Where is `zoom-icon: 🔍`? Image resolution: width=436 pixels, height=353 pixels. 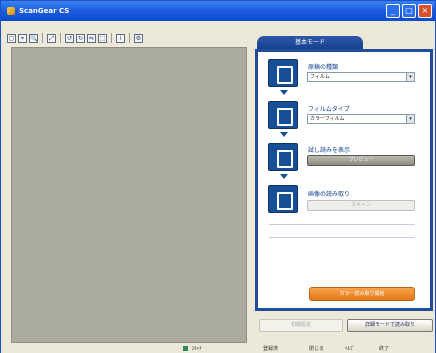 zoom-icon: 🔍 is located at coordinates (33, 38).